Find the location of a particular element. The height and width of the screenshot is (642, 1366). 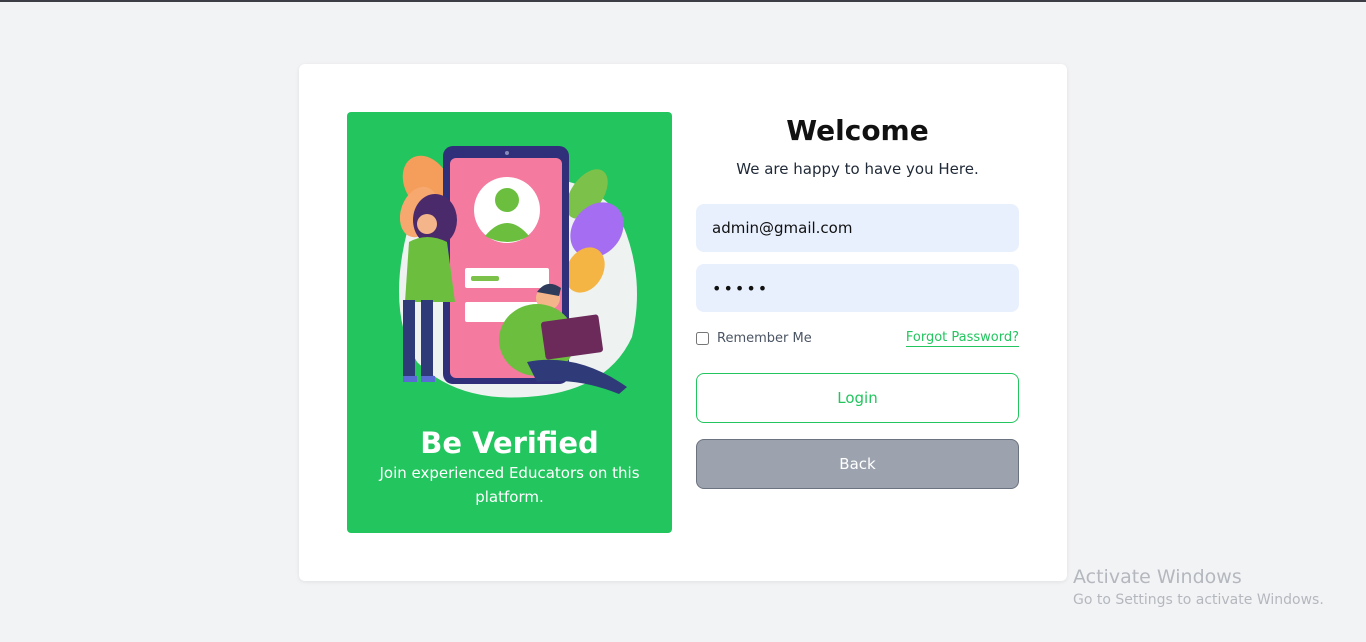

remember-me: Remember Me is located at coordinates (754, 338).